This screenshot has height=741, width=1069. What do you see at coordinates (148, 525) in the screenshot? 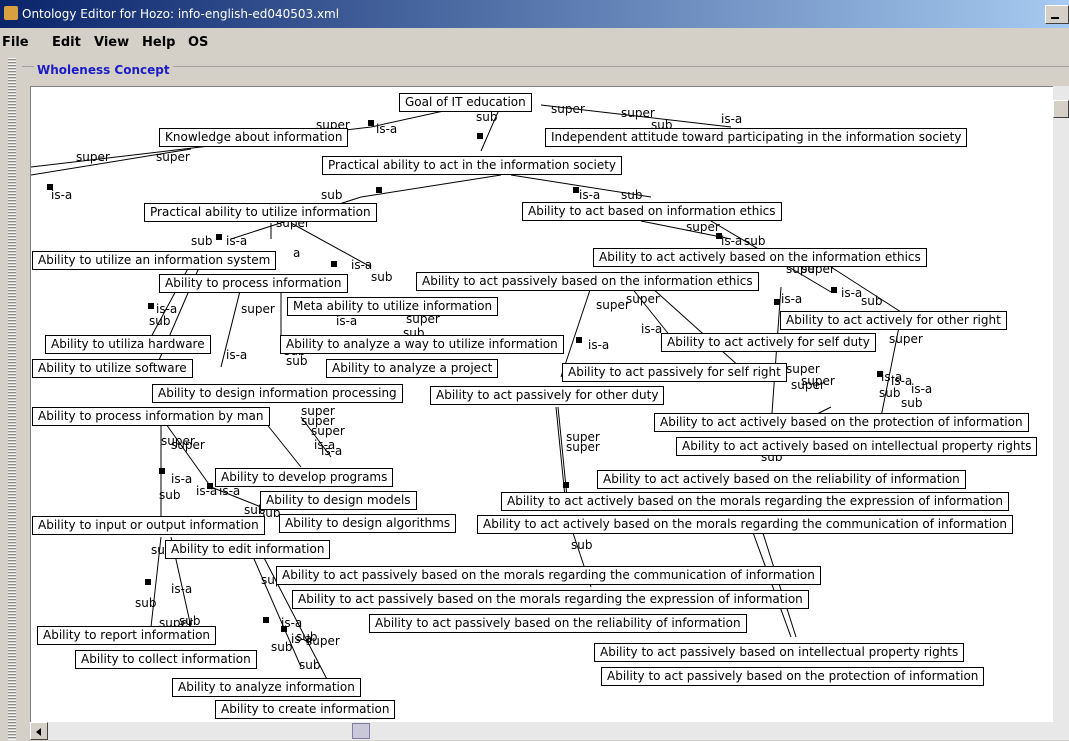
I see `concept-node: Ability to input or output information` at bounding box center [148, 525].